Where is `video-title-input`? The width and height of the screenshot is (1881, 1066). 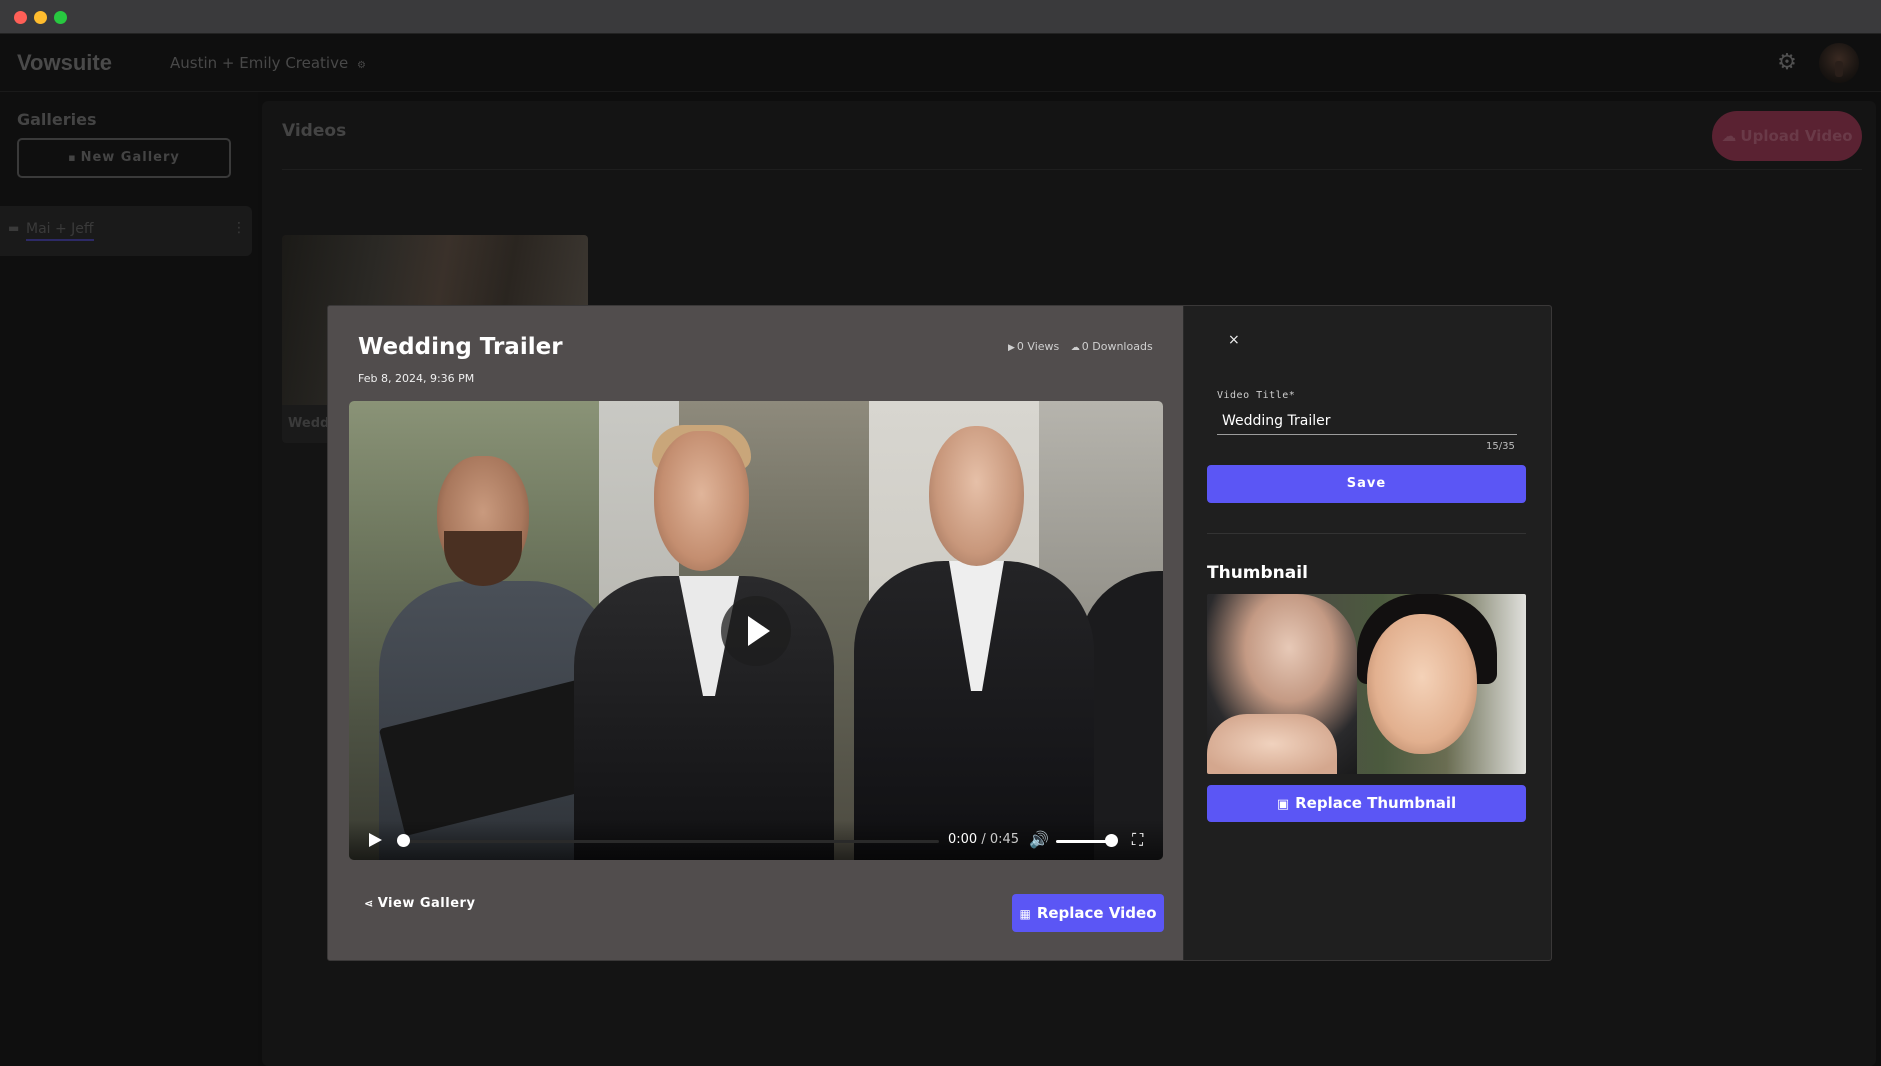
video-title-input is located at coordinates (1367, 421).